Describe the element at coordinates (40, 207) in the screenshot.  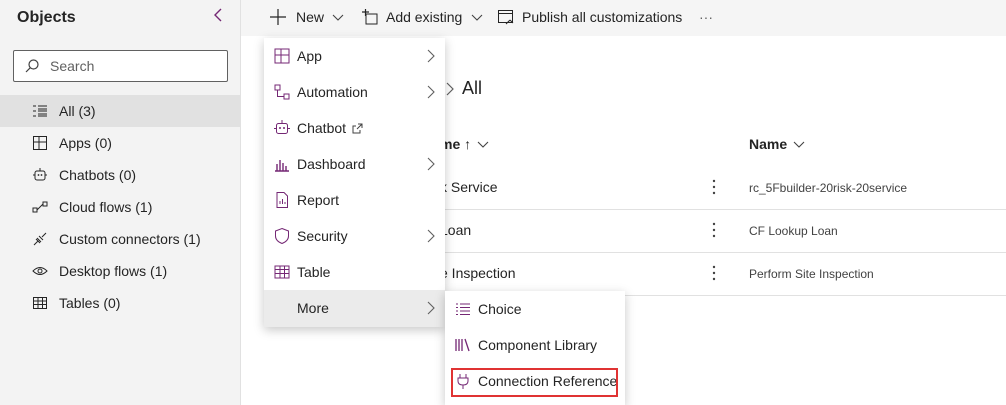
I see `flow-icon` at that location.